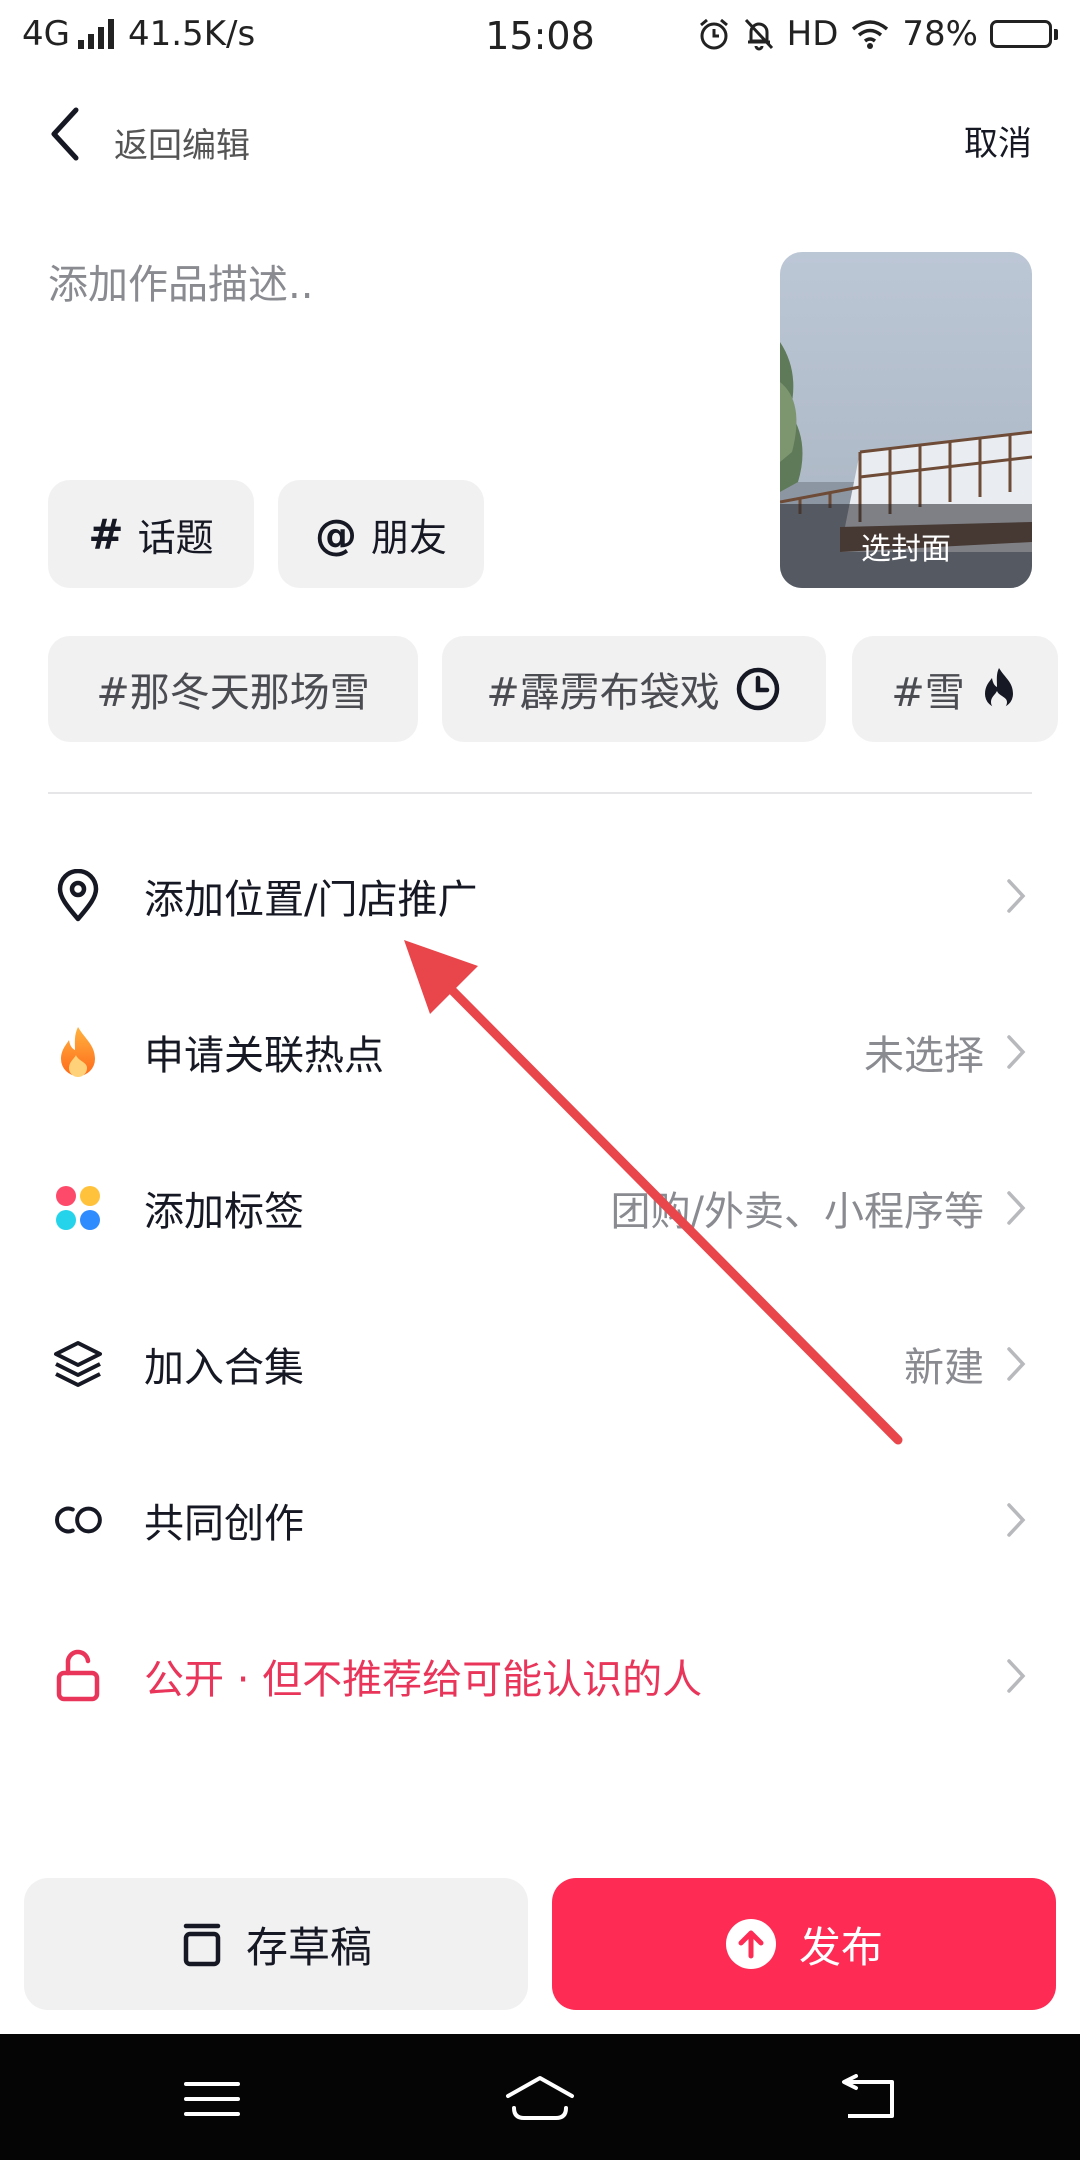 The height and width of the screenshot is (2160, 1080). I want to click on tag-text: #霹雳布袋戏, so click(603, 693).